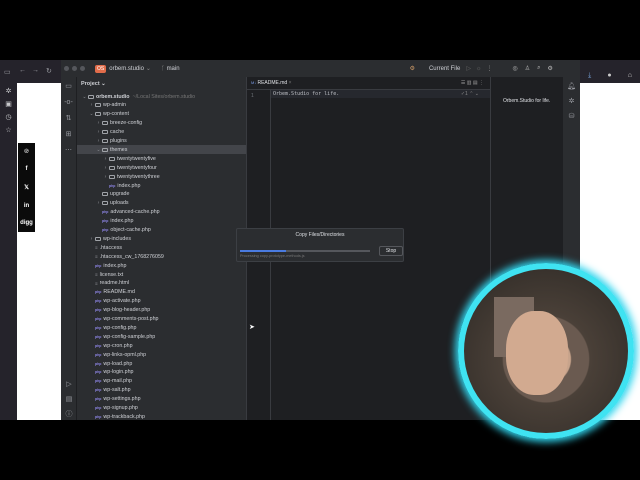  Describe the element at coordinates (8, 104) in the screenshot. I see `tabs-icon: ▣` at that location.